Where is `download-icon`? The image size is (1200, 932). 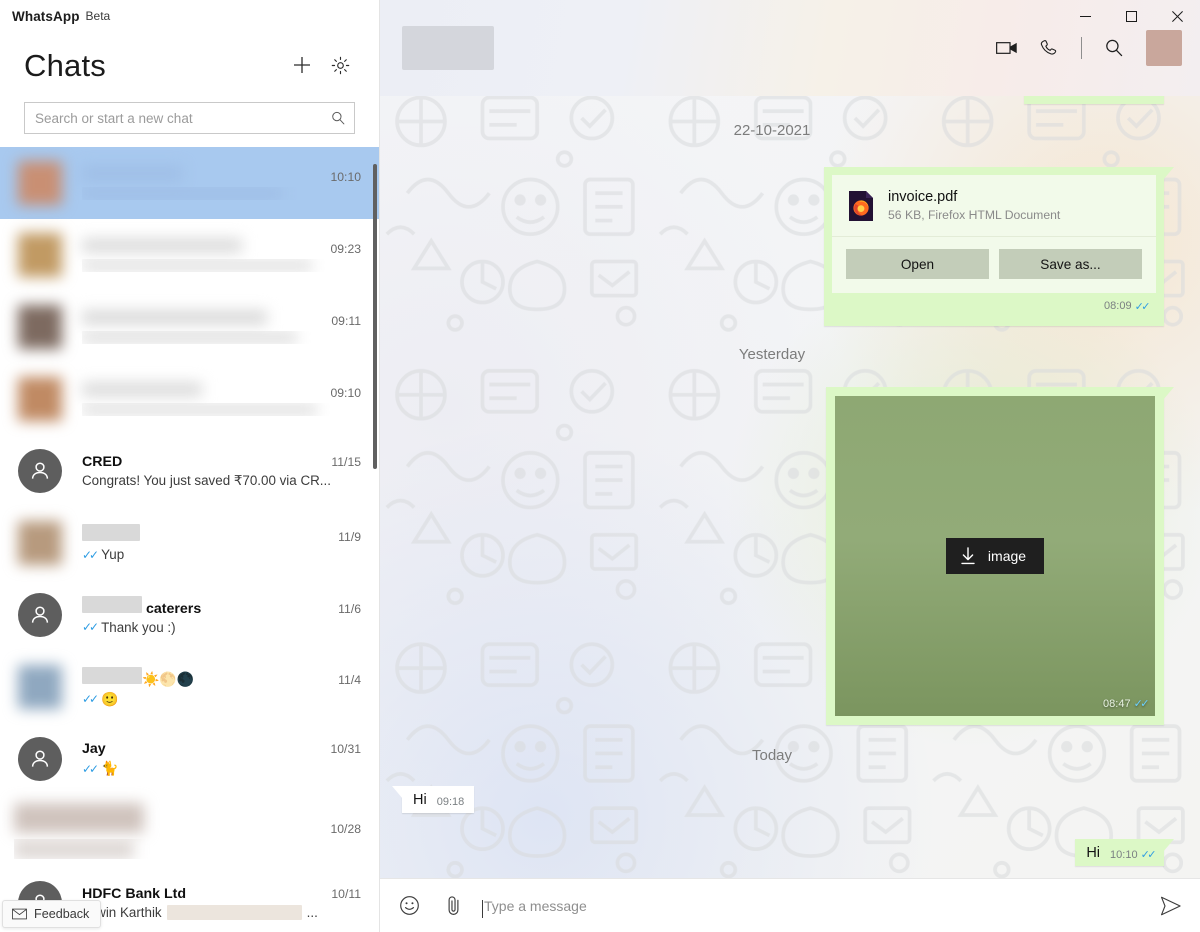
download-icon is located at coordinates (968, 556).